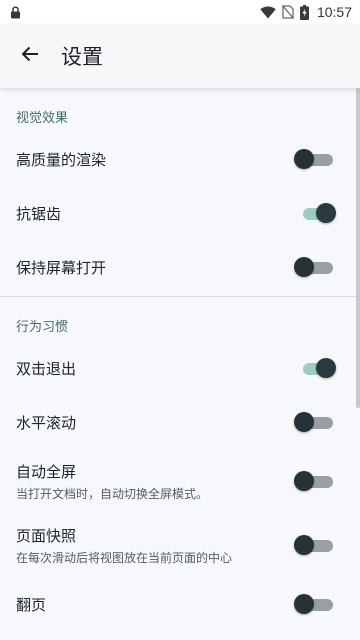 The height and width of the screenshot is (640, 360). I want to click on setting-label: 自动全屏, so click(46, 471).